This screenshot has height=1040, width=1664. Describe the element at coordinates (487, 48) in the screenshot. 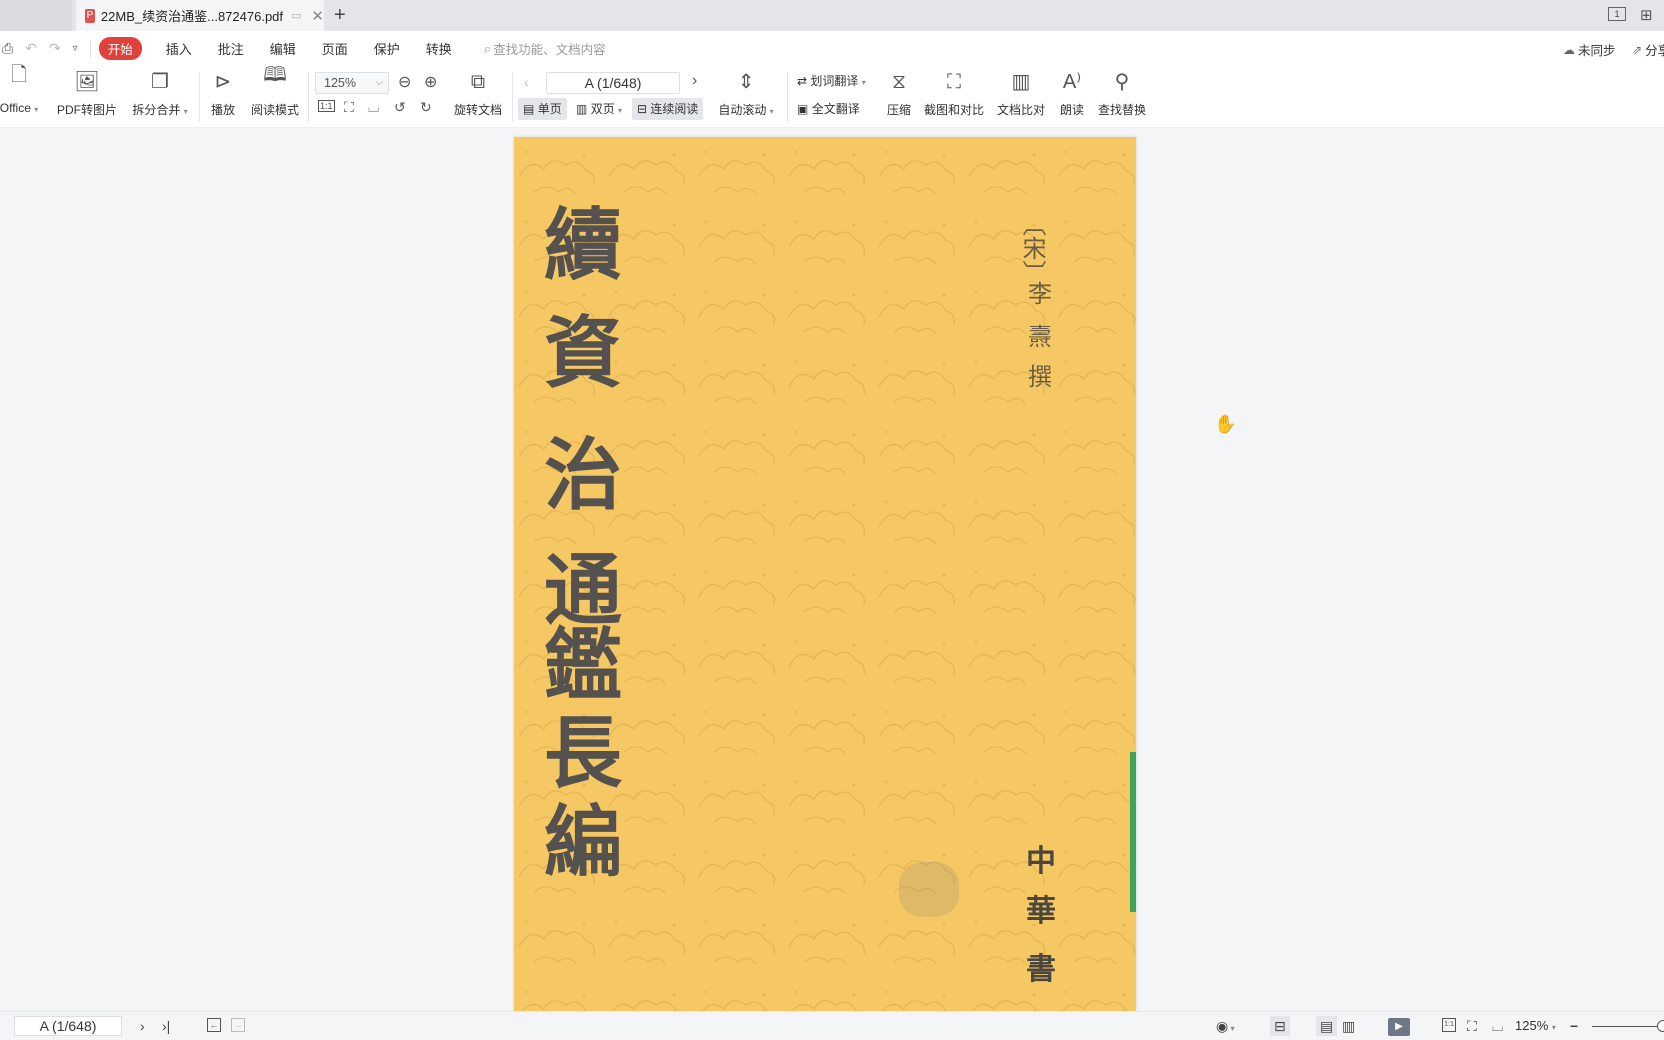

I see `search-icon: ⌕` at that location.